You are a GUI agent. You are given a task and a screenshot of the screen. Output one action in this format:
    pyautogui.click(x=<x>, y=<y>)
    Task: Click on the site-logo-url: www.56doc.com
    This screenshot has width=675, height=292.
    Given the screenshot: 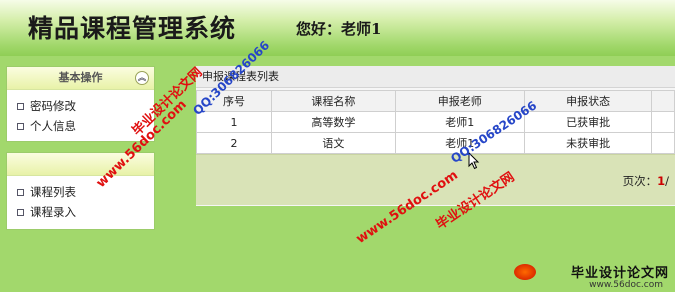 What is the action you would take?
    pyautogui.click(x=626, y=285)
    